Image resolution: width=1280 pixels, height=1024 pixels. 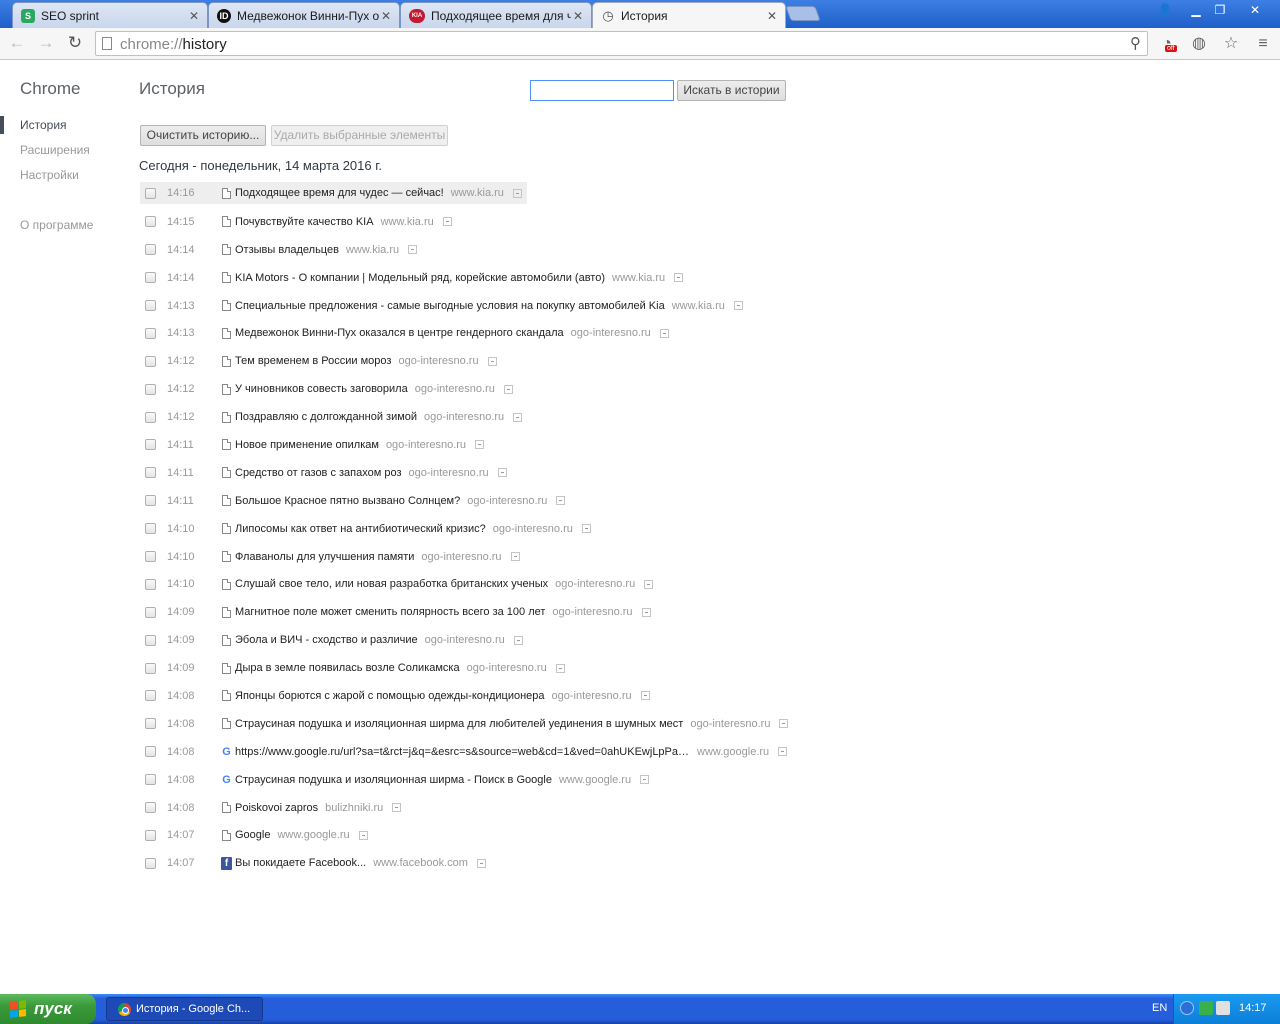 What do you see at coordinates (276, 808) in the screenshot?
I see `entry-title-link: Poiskovoi zapros` at bounding box center [276, 808].